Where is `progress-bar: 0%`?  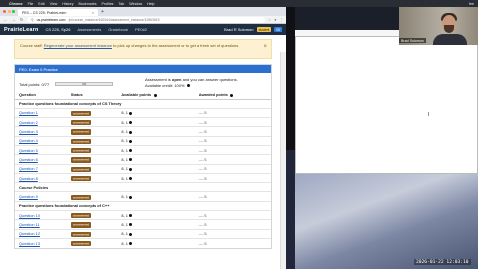 progress-bar: 0% is located at coordinates (84, 84).